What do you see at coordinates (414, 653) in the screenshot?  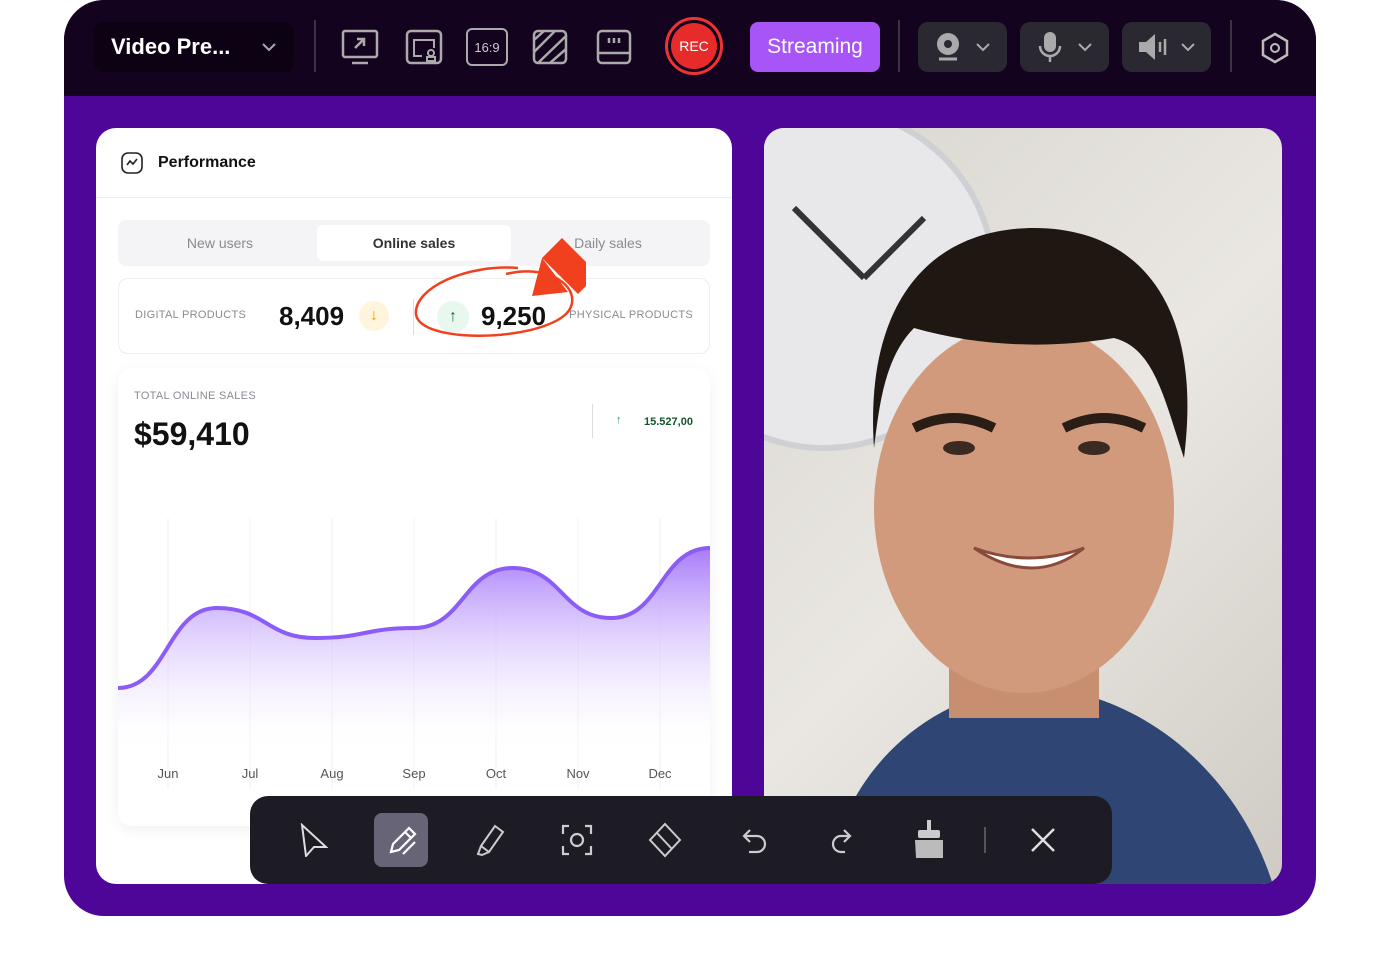 I see `sales-area-chart: Jun Jul Aug Sep Oct Nov Dec` at bounding box center [414, 653].